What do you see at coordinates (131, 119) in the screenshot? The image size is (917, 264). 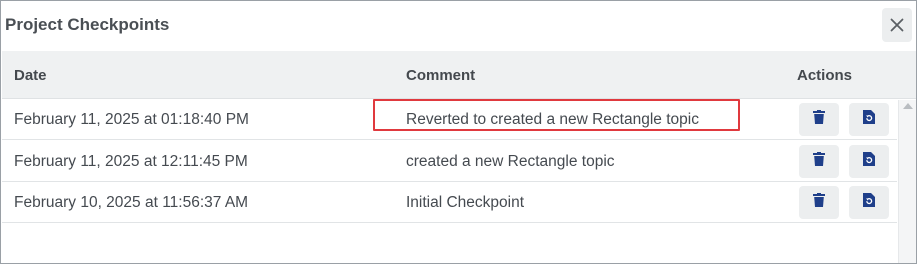 I see `row-date: February 11, 2025 at 01:18:40 PM` at bounding box center [131, 119].